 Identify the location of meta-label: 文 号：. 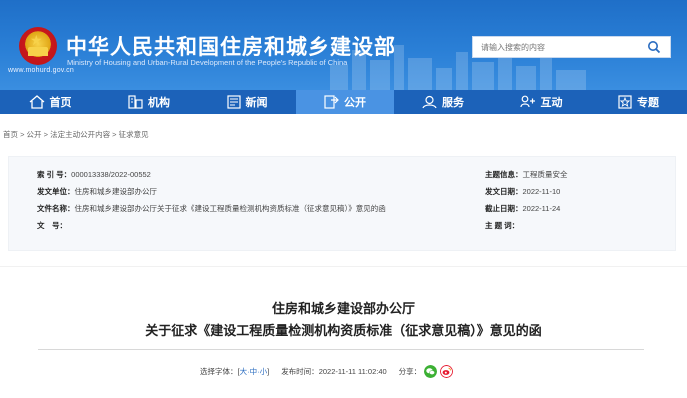
(52, 225).